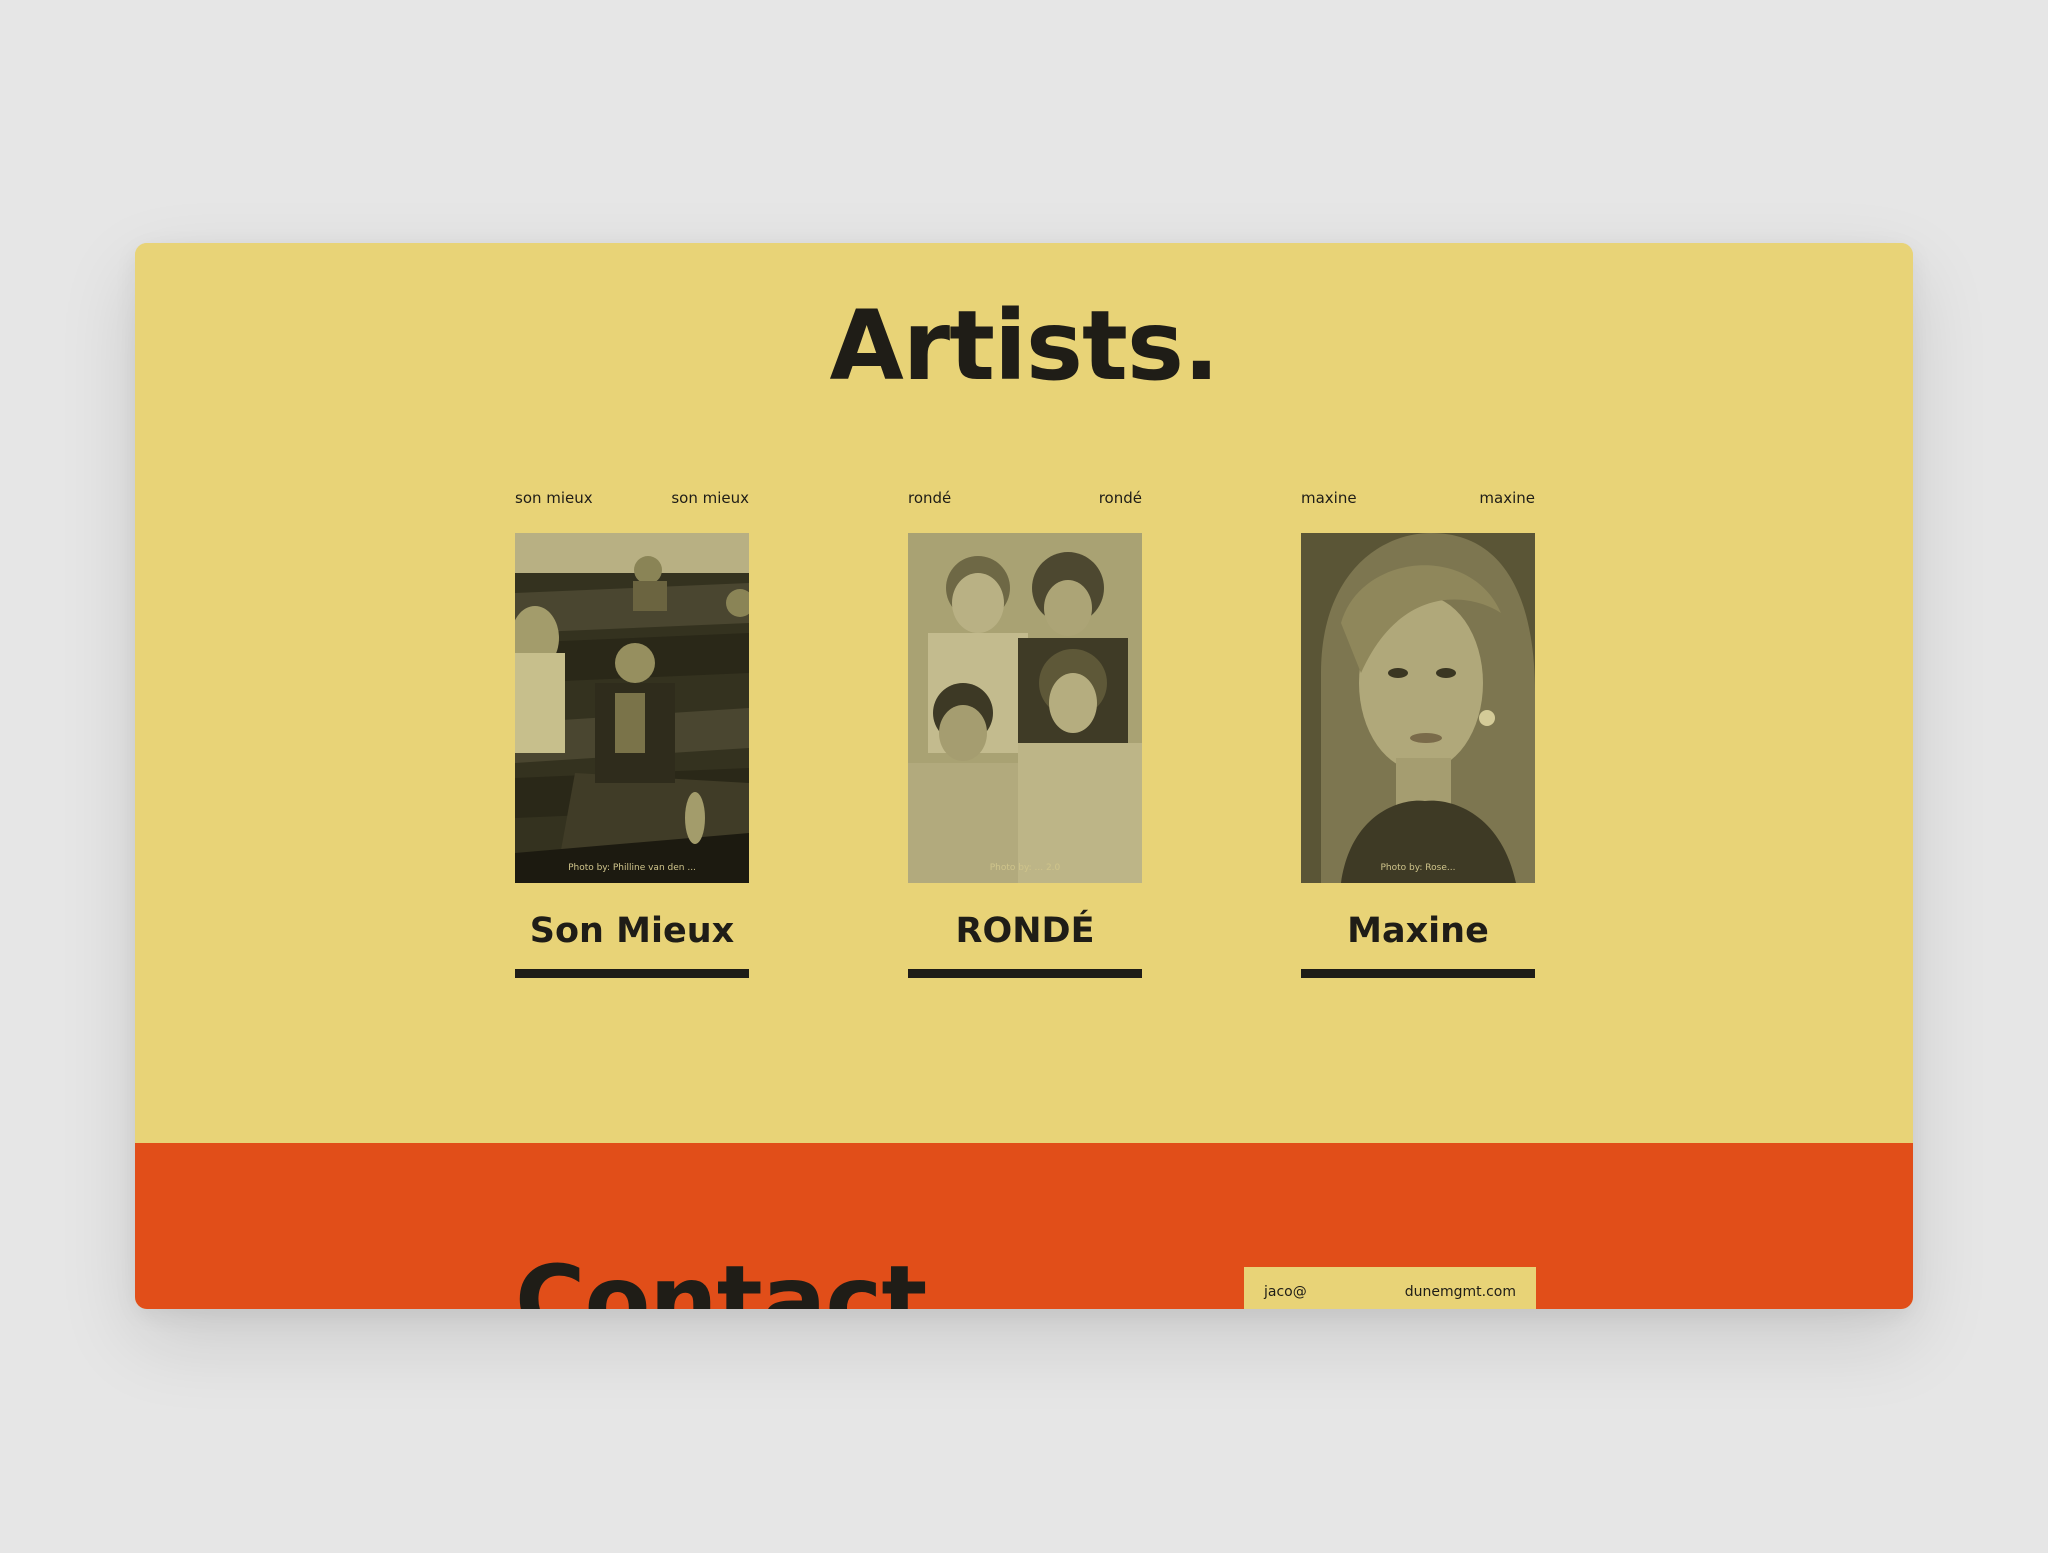 Image resolution: width=2048 pixels, height=1553 pixels. Describe the element at coordinates (632, 931) in the screenshot. I see `artist-name: Son Mieux` at that location.